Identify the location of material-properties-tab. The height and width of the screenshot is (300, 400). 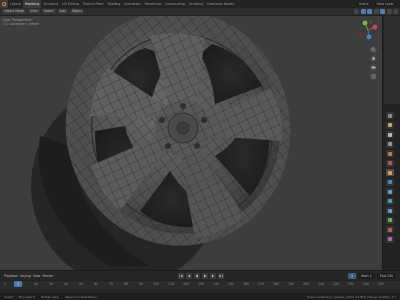
(390, 229).